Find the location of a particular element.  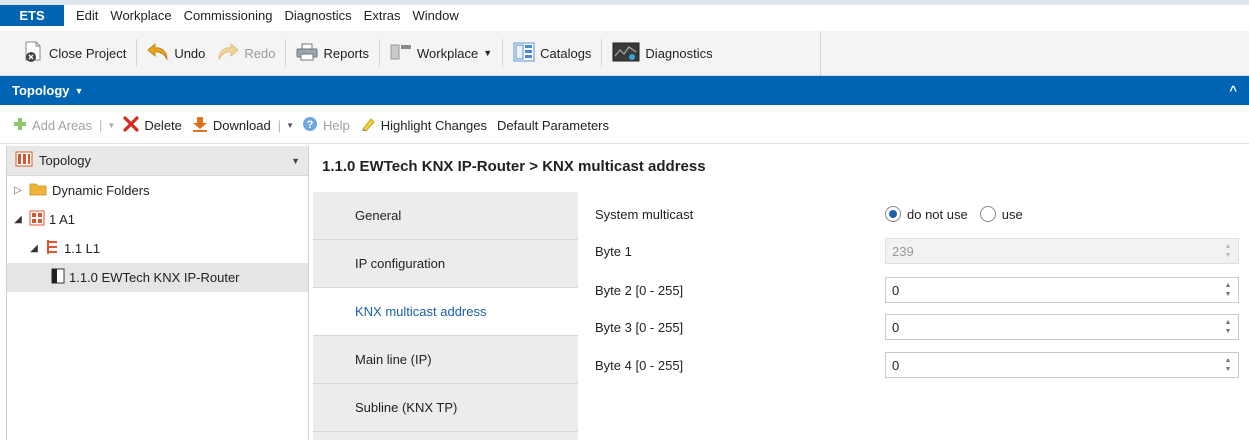

input-value: 0 is located at coordinates (896, 327).